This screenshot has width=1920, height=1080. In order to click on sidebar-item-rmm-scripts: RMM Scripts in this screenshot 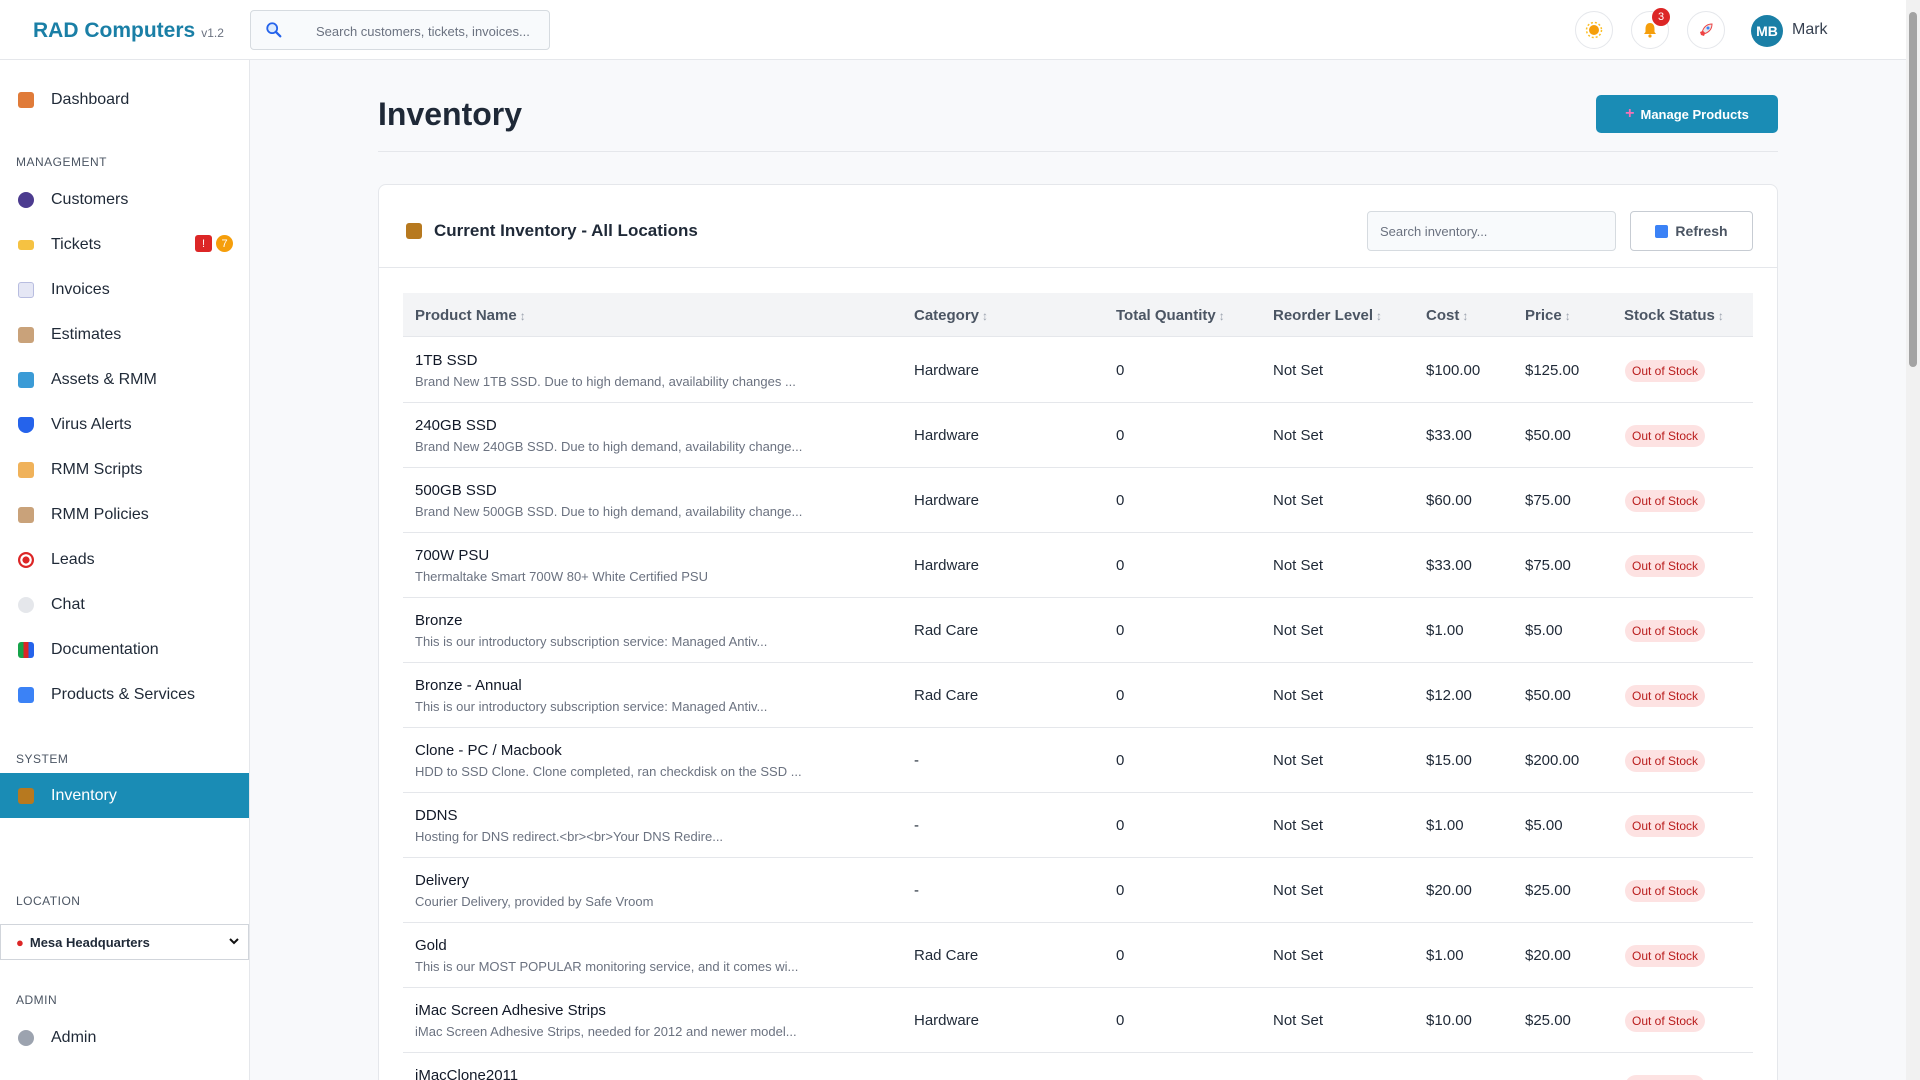, I will do `click(124, 469)`.